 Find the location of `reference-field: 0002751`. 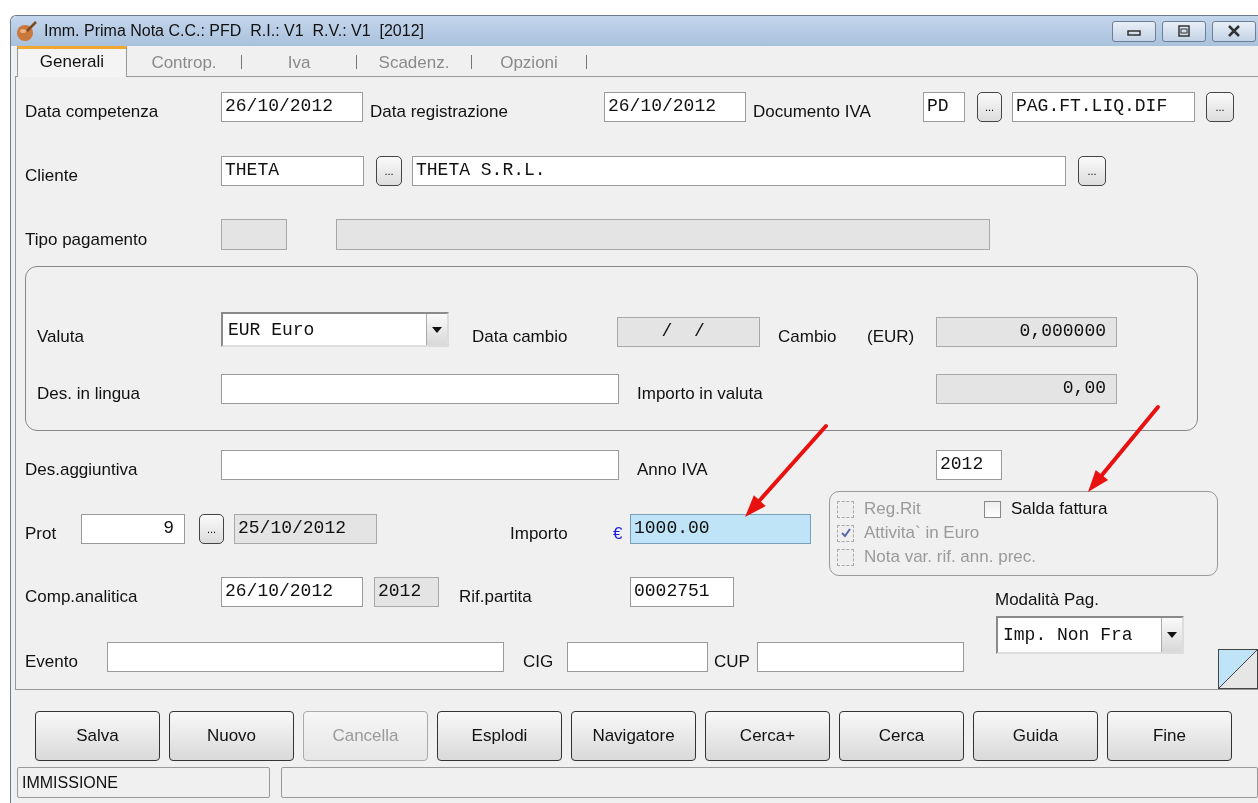

reference-field: 0002751 is located at coordinates (682, 592).